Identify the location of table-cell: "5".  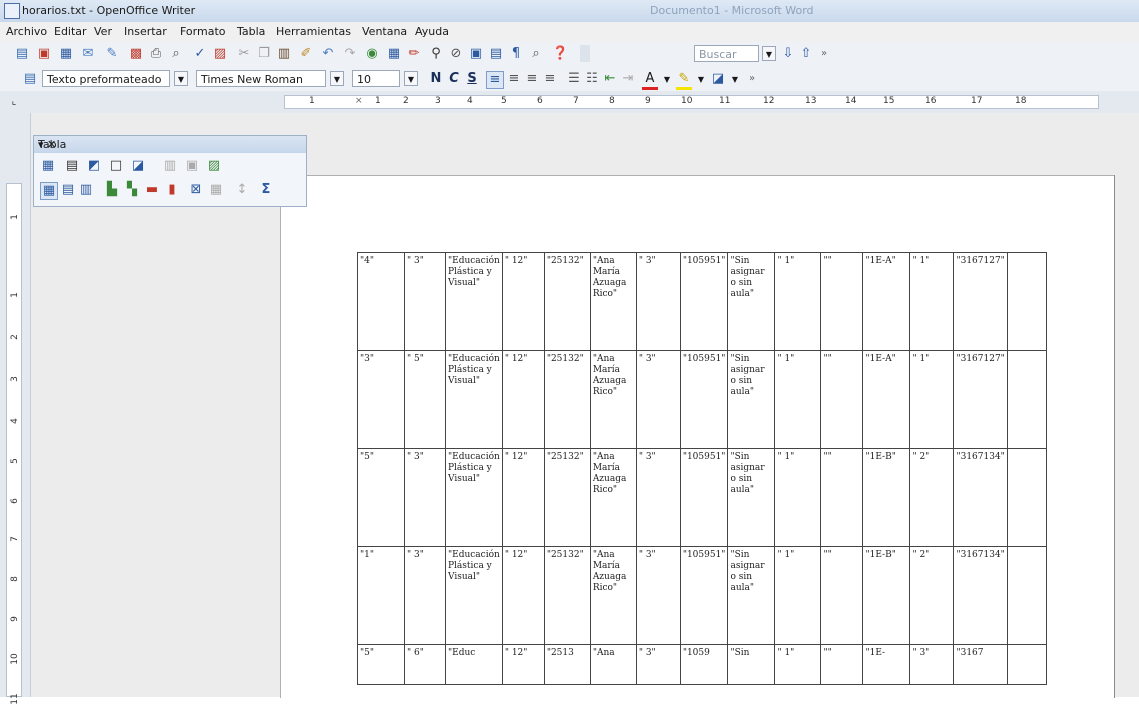
(381, 497).